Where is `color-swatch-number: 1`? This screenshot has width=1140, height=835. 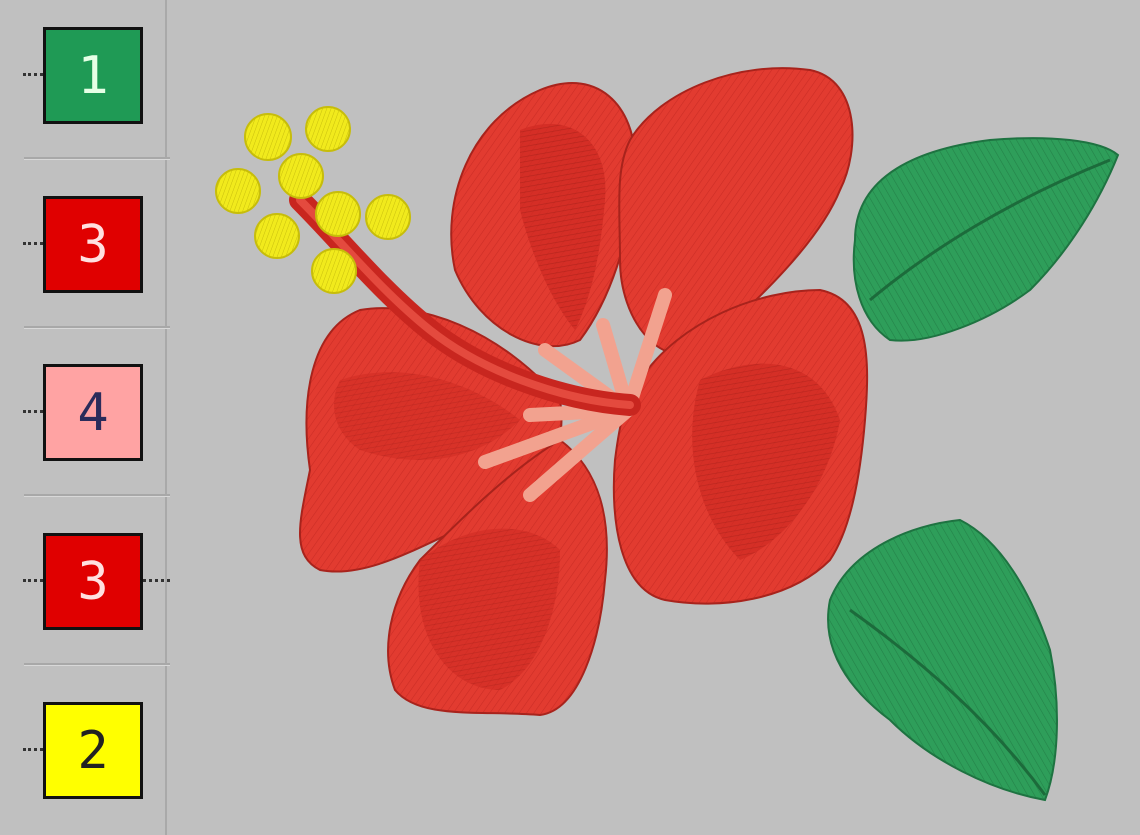 color-swatch-number: 1 is located at coordinates (93, 75).